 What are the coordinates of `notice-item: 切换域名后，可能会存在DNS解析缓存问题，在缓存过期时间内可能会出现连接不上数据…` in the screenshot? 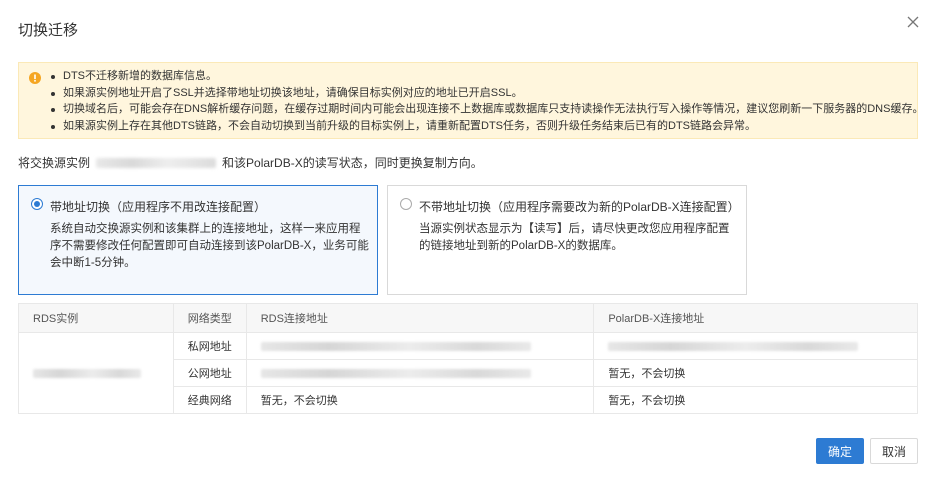 It's located at (486, 109).